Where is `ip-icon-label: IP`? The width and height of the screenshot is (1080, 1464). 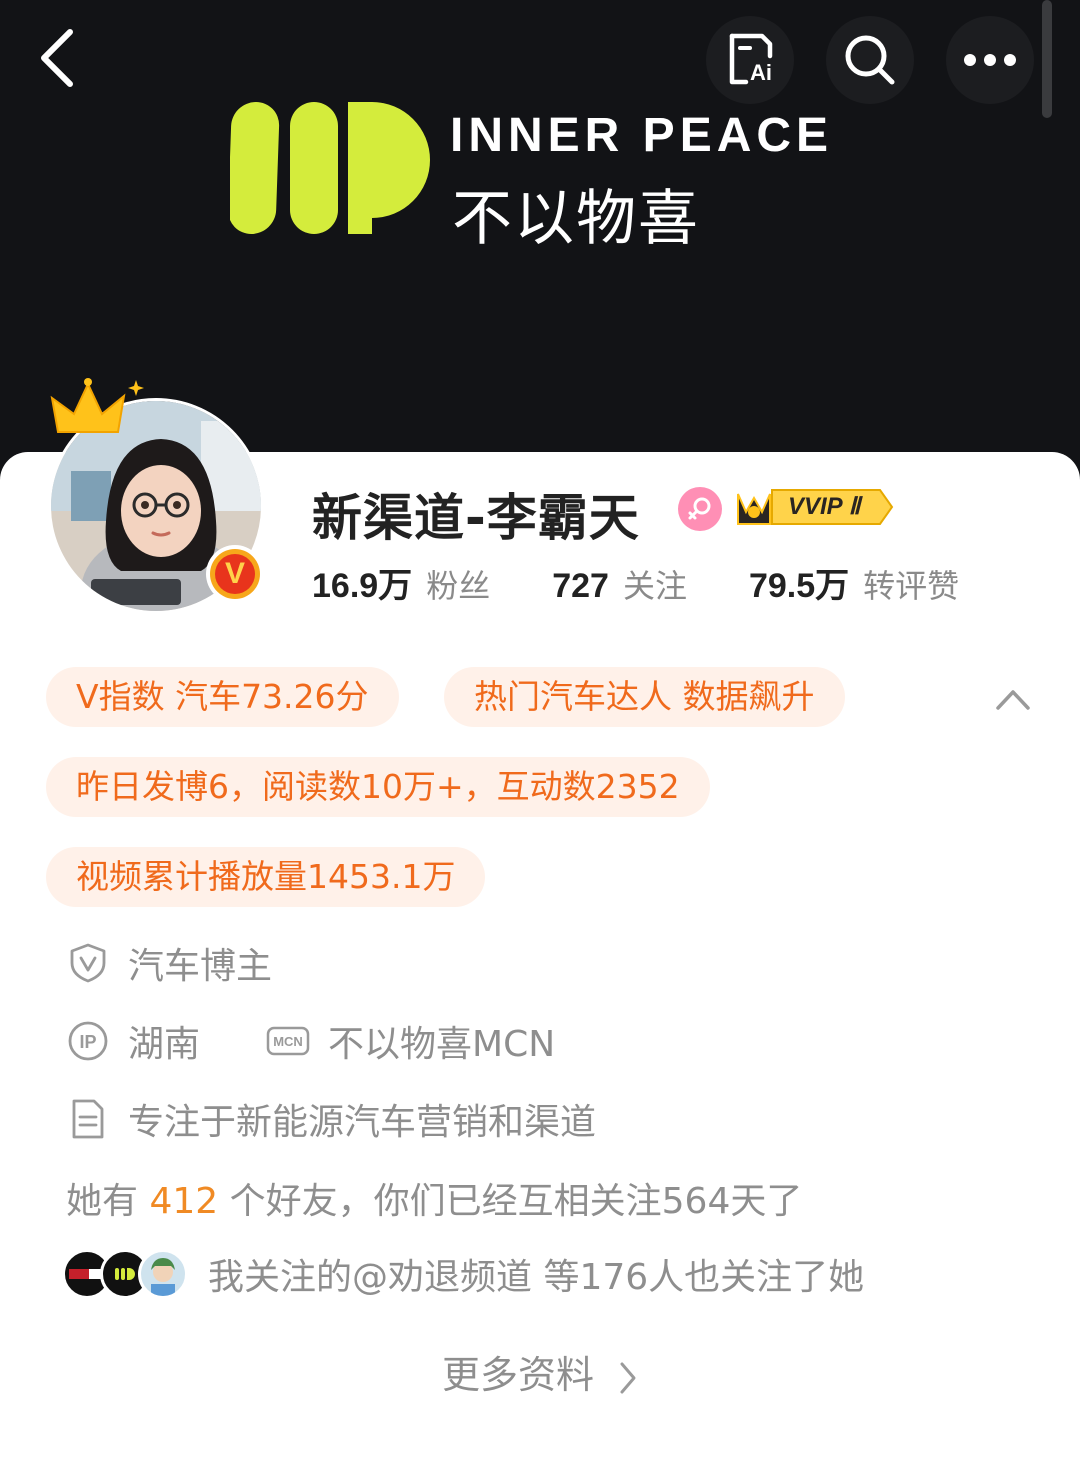 ip-icon-label: IP is located at coordinates (87, 1042).